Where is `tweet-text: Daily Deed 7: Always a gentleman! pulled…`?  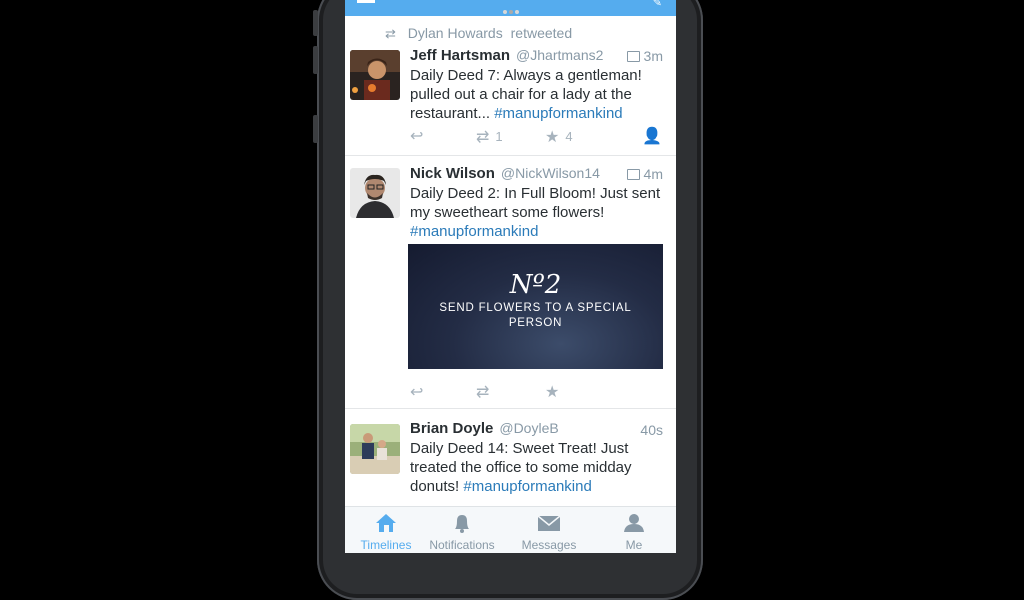 tweet-text: Daily Deed 7: Always a gentleman! pulled… is located at coordinates (540, 94).